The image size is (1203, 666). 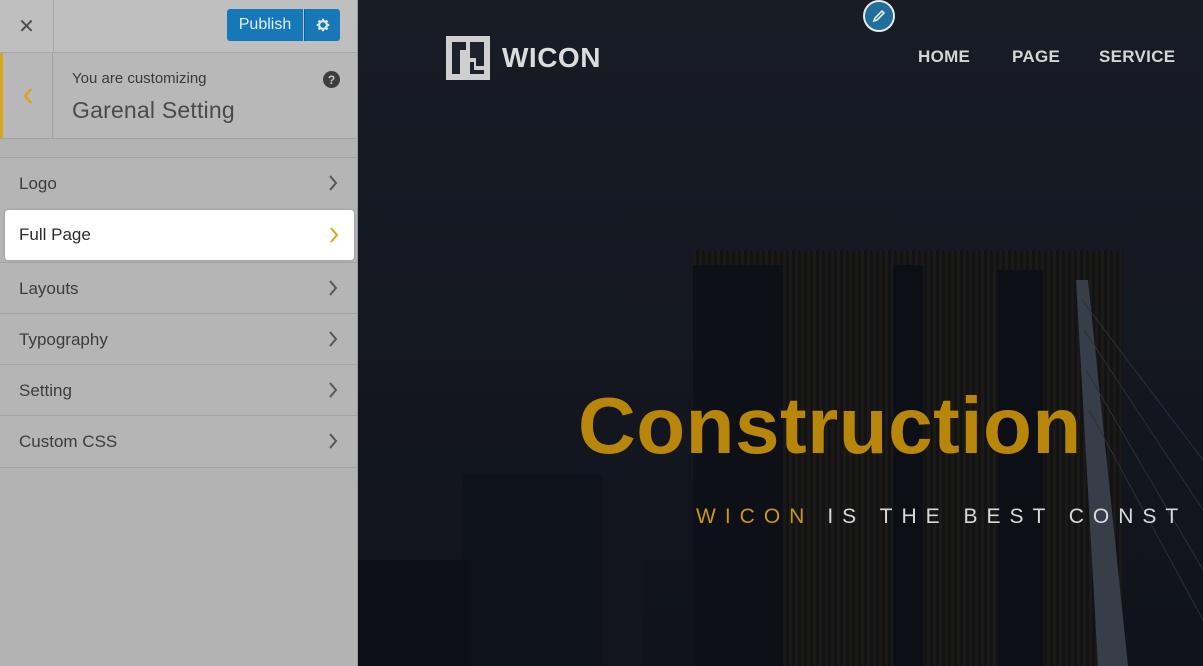 I want to click on back-button, so click(x=26, y=95).